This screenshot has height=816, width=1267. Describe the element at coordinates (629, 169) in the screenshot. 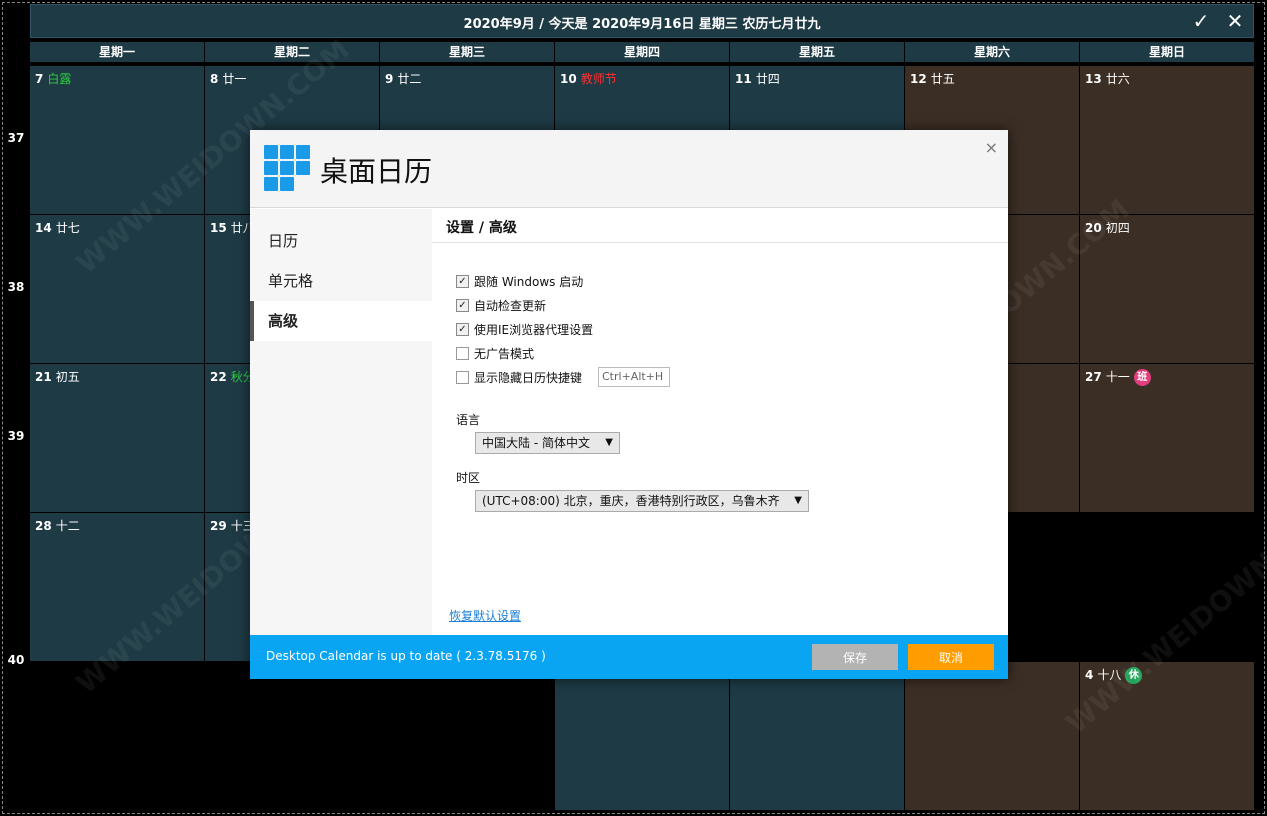

I see `dialog-header: 桌面日历 ×` at that location.